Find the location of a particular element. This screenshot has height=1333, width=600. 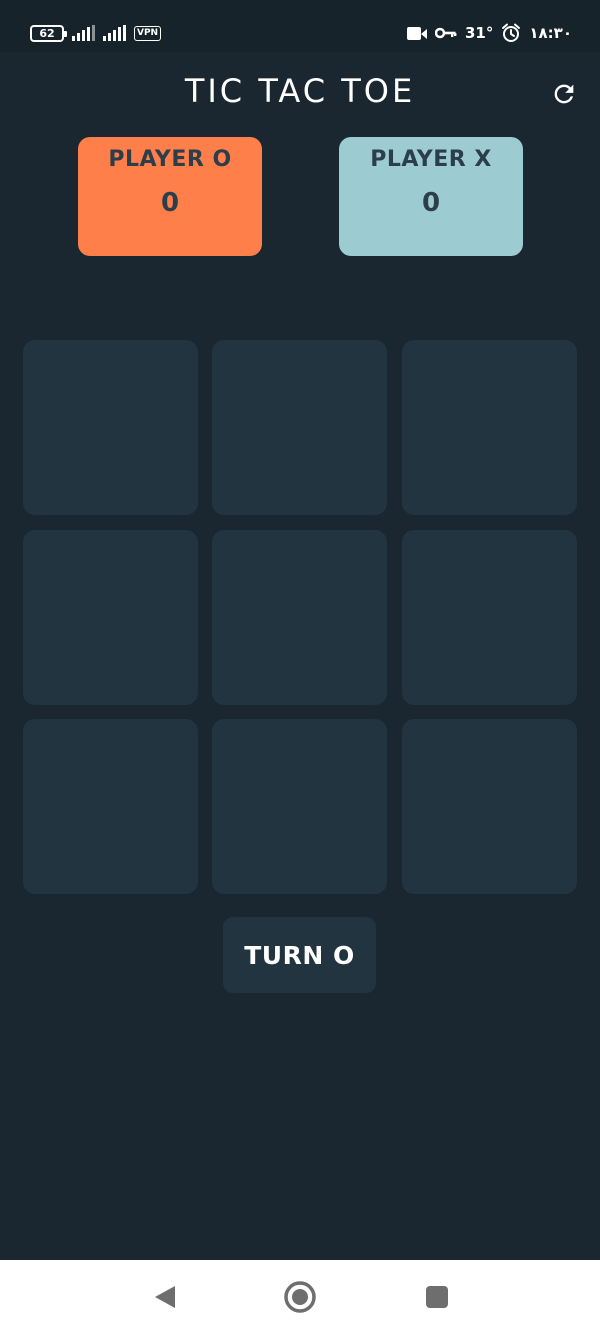

player-x-score-card: PLAYER X 0 is located at coordinates (431, 196).